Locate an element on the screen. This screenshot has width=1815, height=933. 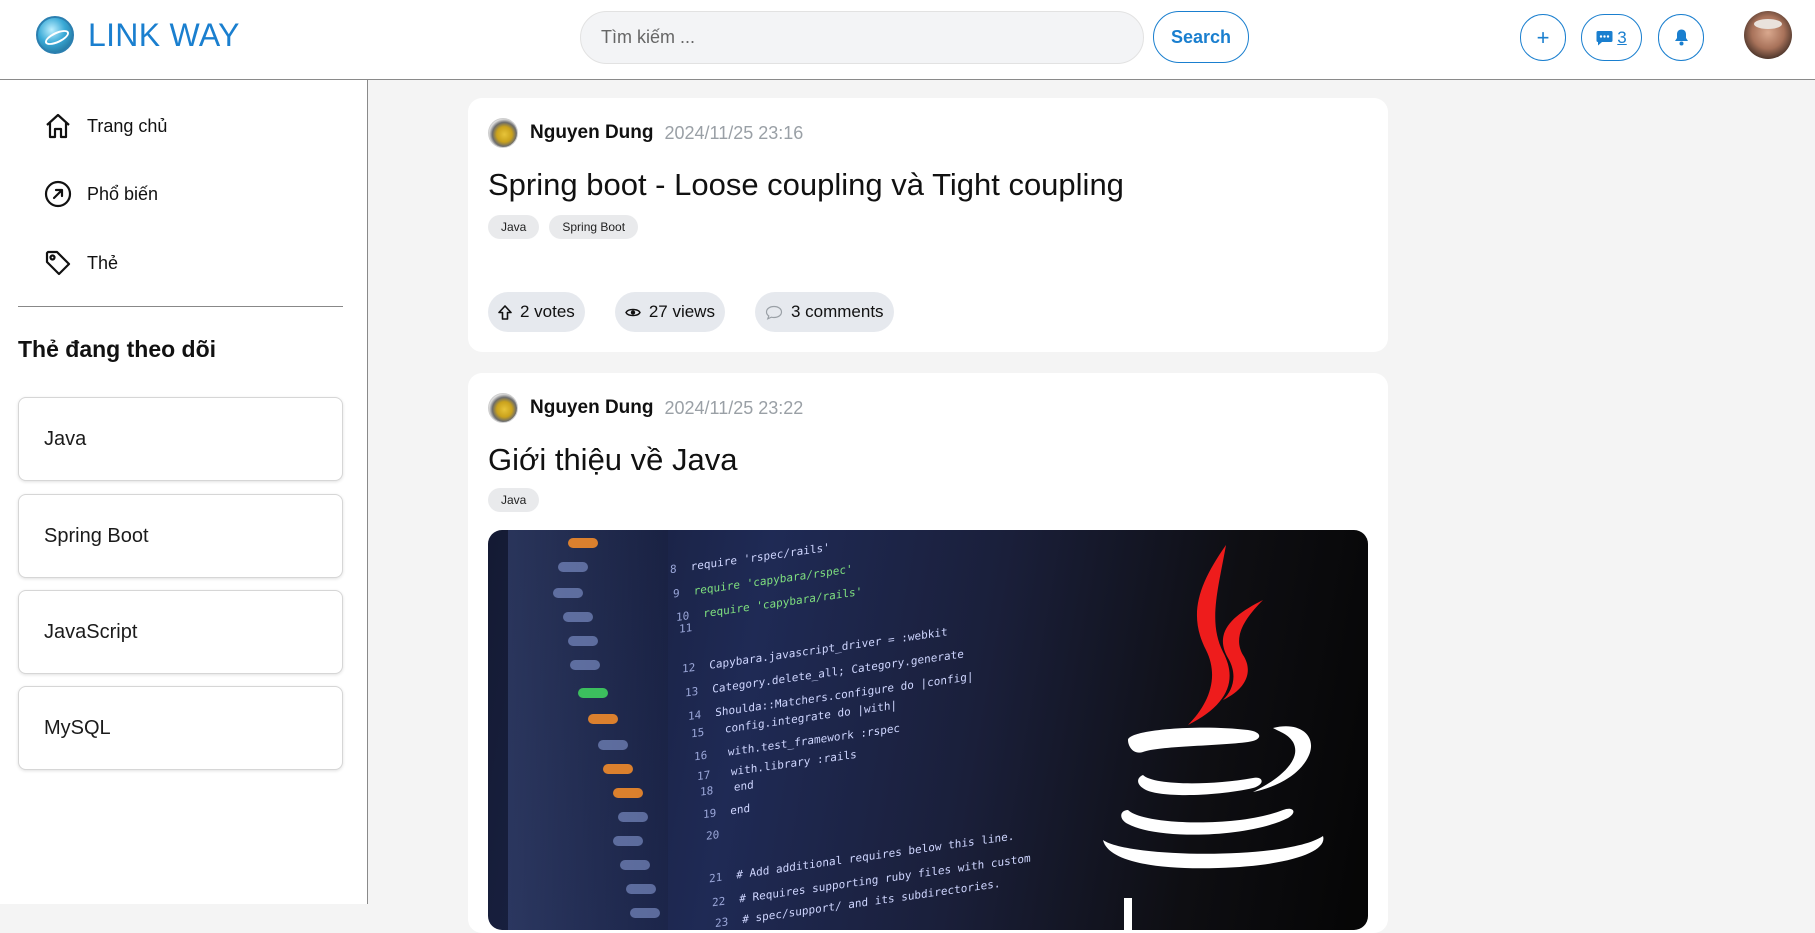
messages-button: 3 is located at coordinates (1611, 37).